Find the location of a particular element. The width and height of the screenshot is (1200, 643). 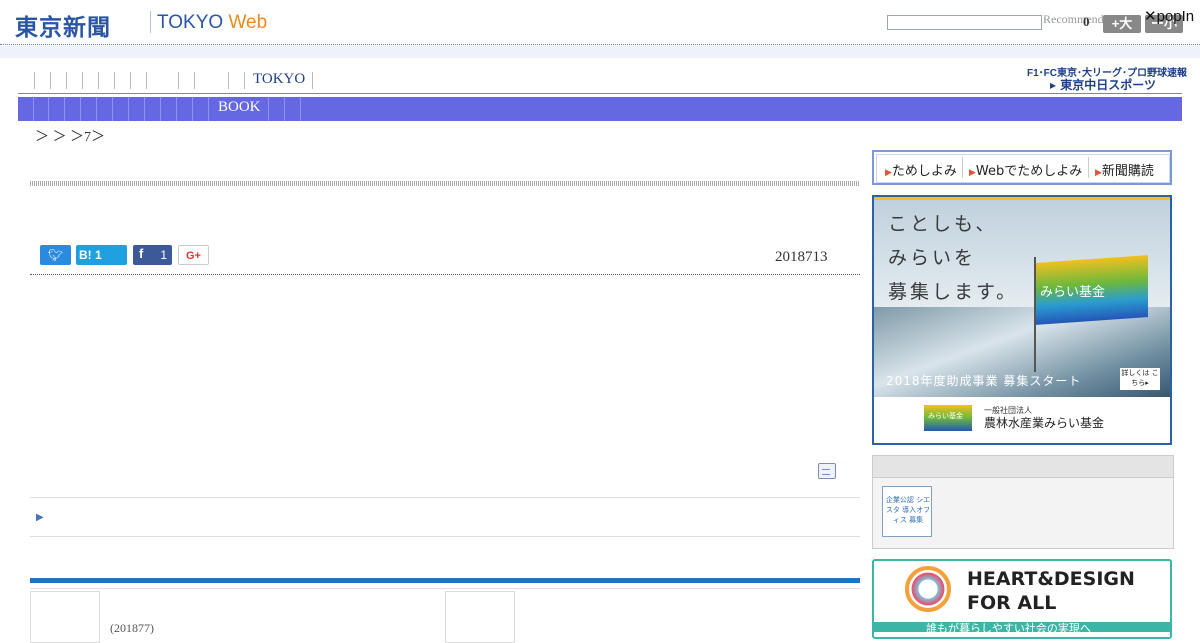

chunichi-sports-link: ▸ 東京中日スポーツ is located at coordinates (1103, 84).